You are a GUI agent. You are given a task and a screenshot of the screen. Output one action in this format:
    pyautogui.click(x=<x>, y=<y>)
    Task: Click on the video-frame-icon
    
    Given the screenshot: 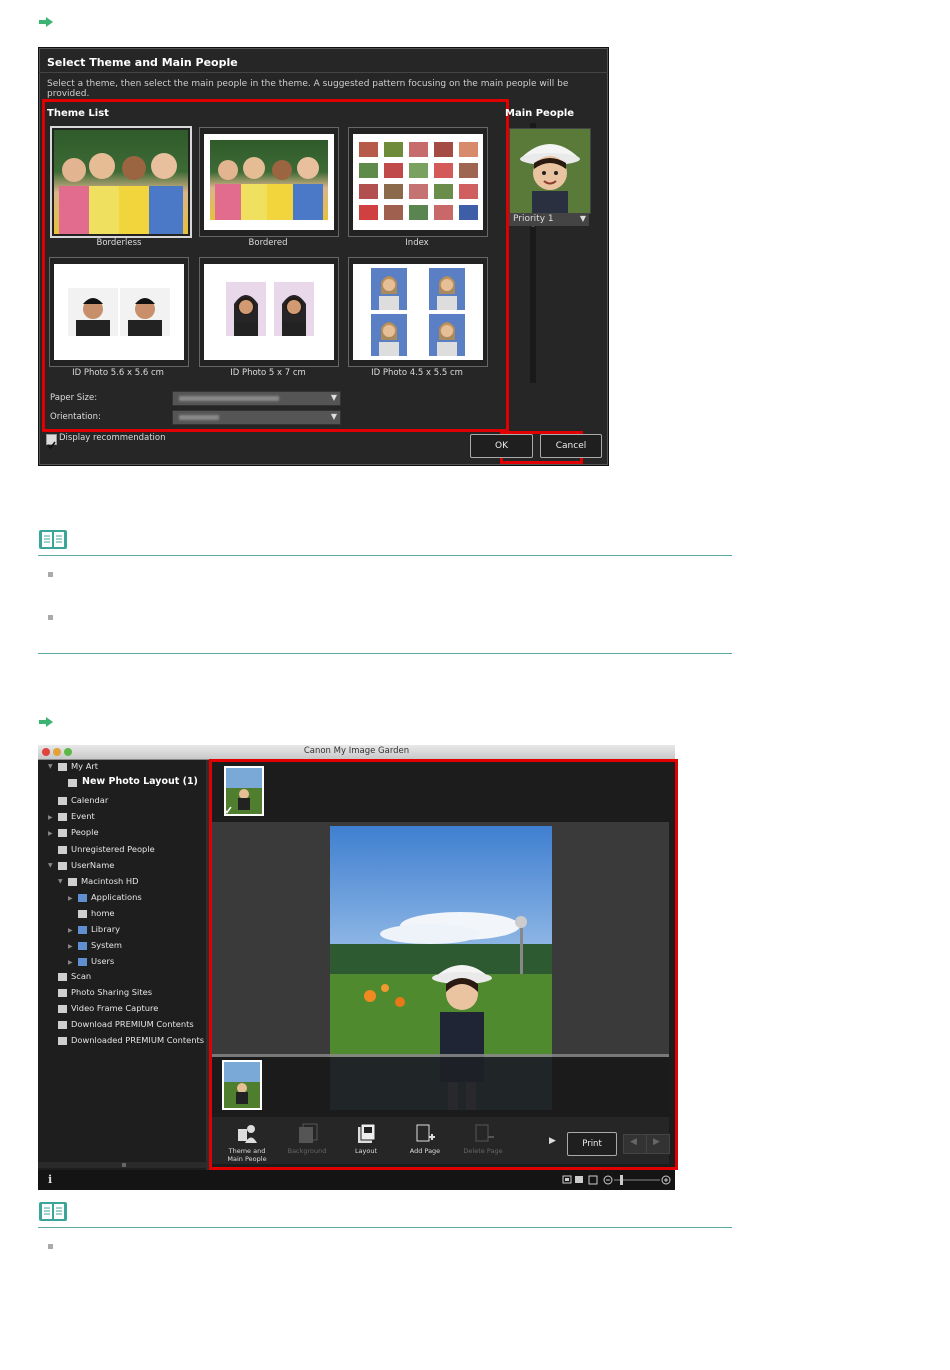 What is the action you would take?
    pyautogui.click(x=62, y=1009)
    